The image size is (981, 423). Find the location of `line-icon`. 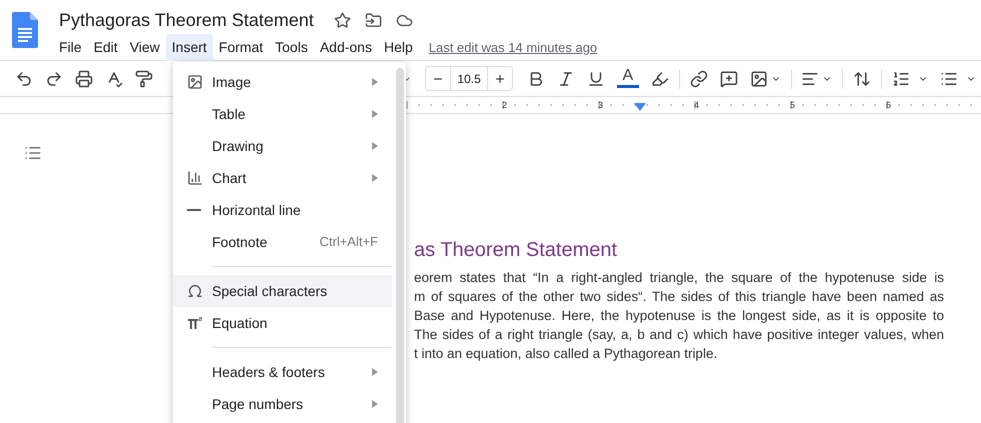

line-icon is located at coordinates (194, 210).